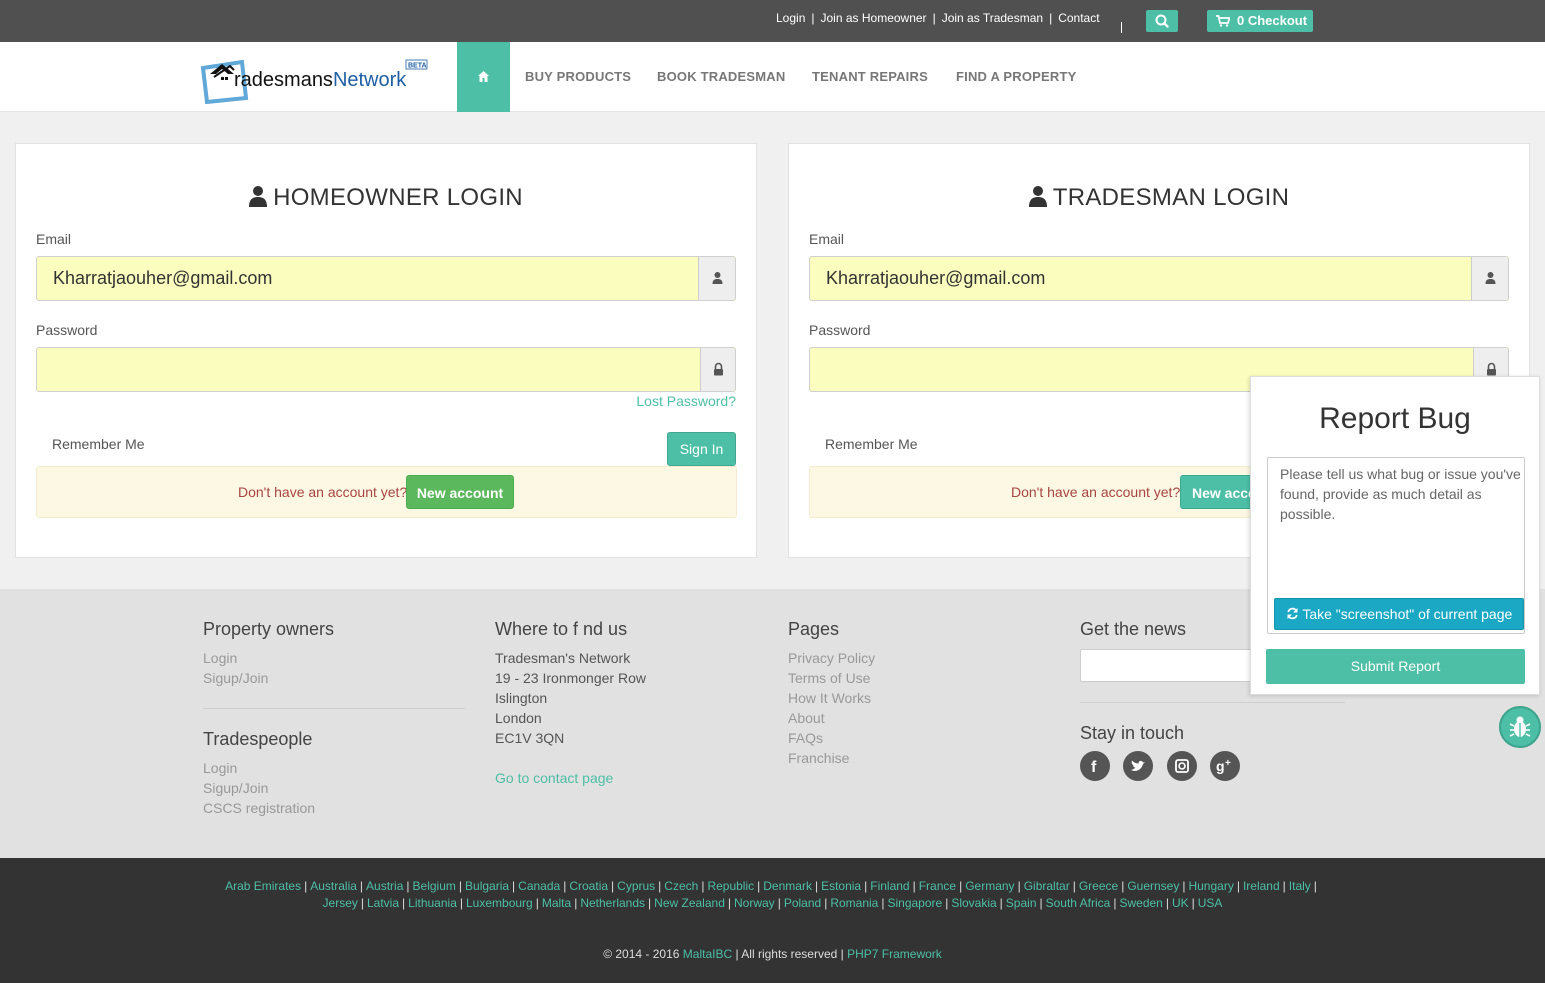 The image size is (1545, 983). I want to click on homeowner-new-account-button: New account, so click(460, 492).